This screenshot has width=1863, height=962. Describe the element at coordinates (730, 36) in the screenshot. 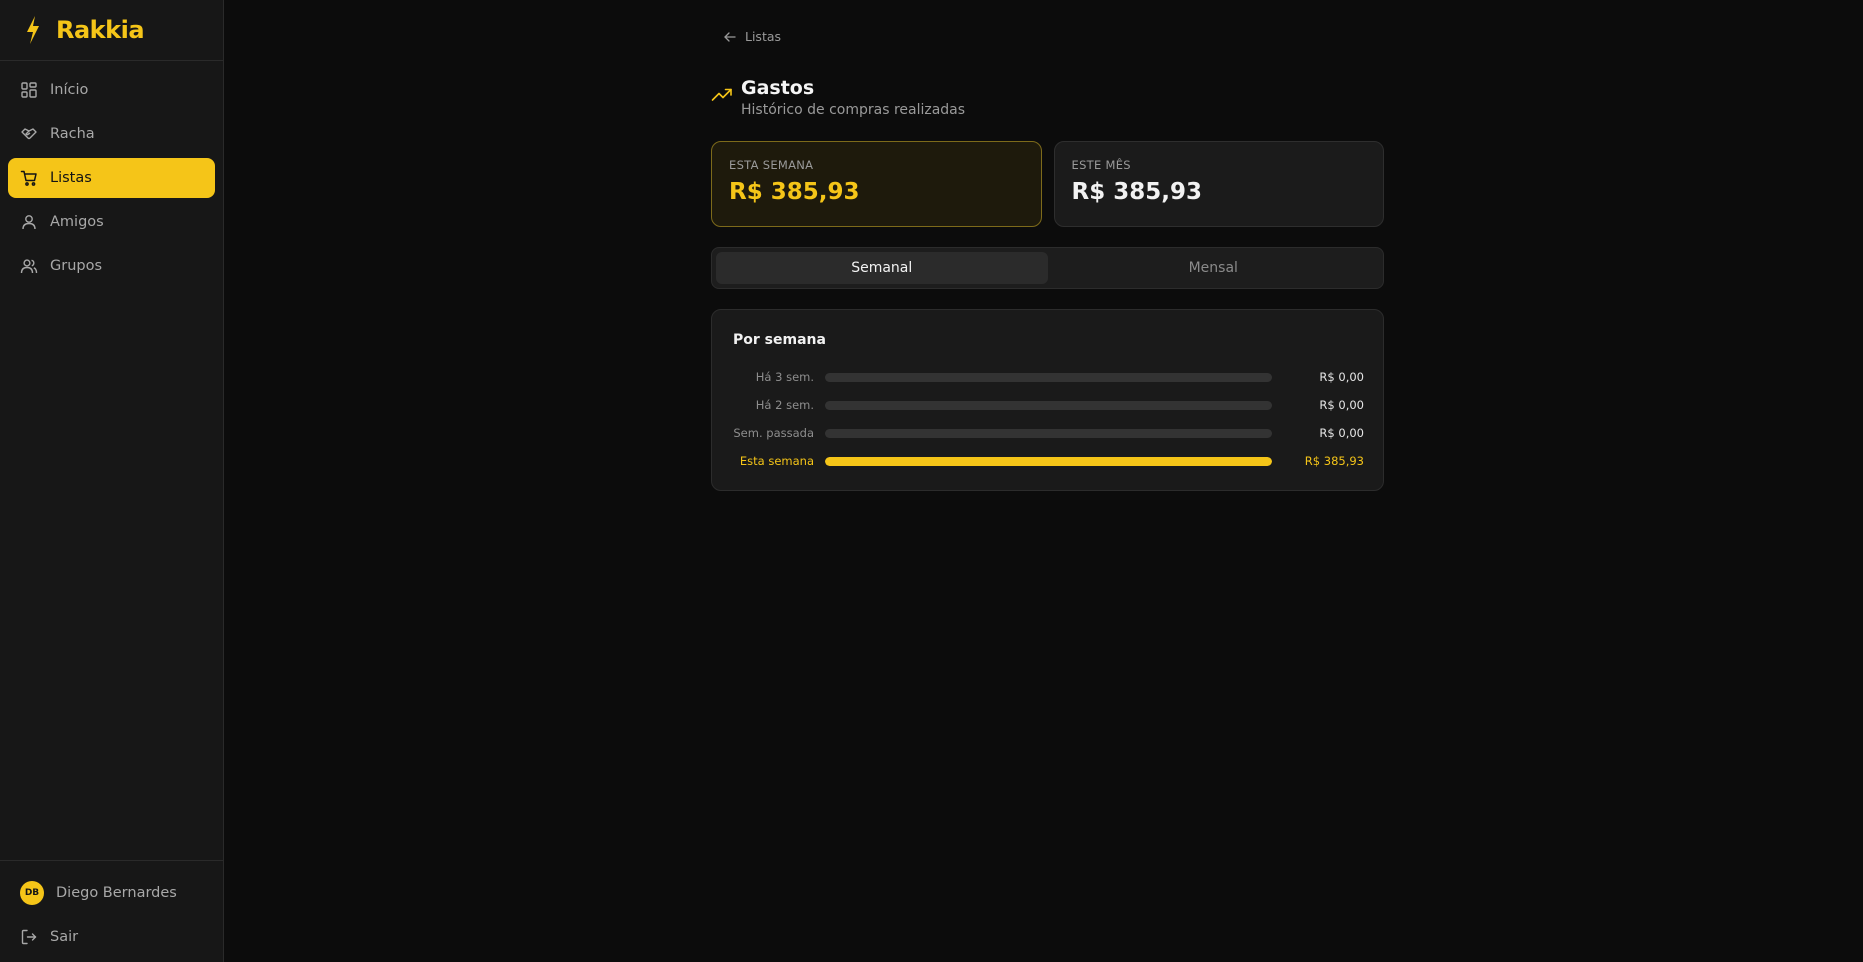

I see `arrow-left-icon` at that location.